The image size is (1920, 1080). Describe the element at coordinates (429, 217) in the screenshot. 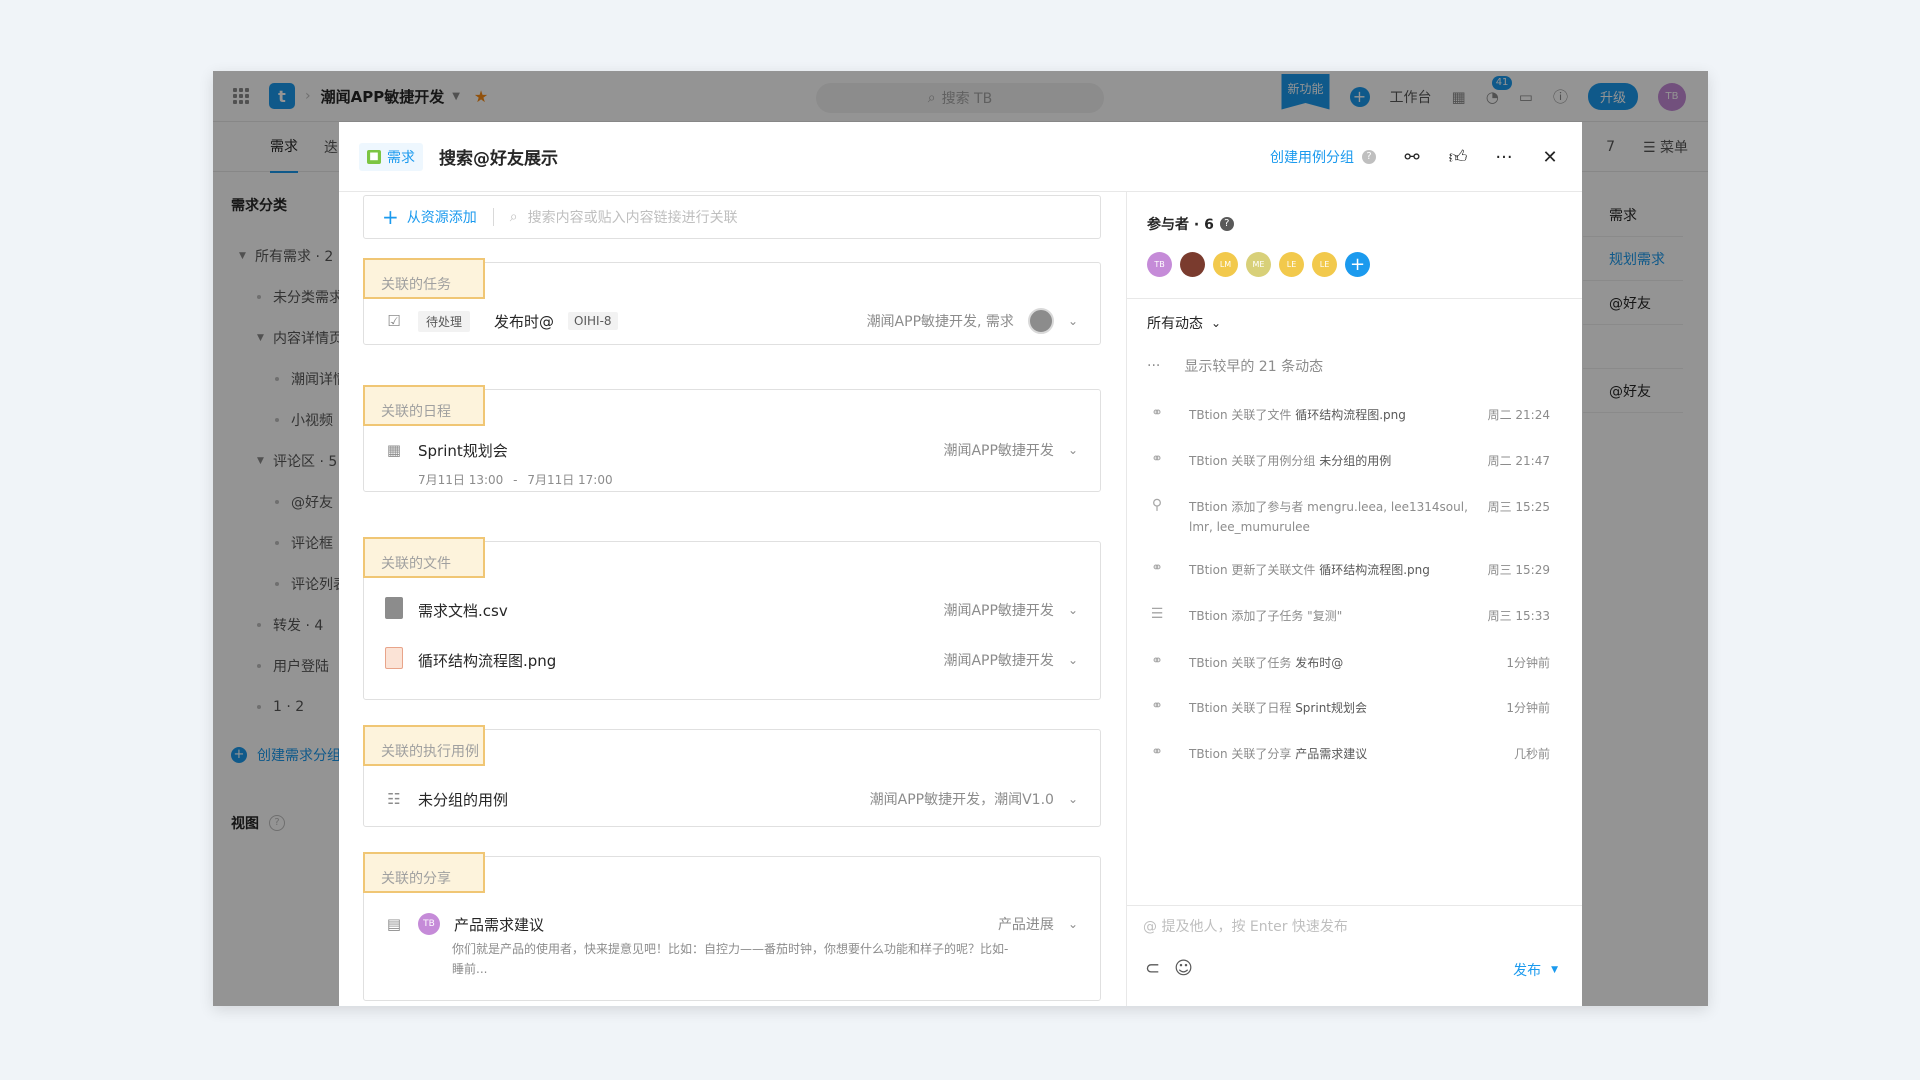

I see `add-from-resource-button: + 从资源添加` at that location.